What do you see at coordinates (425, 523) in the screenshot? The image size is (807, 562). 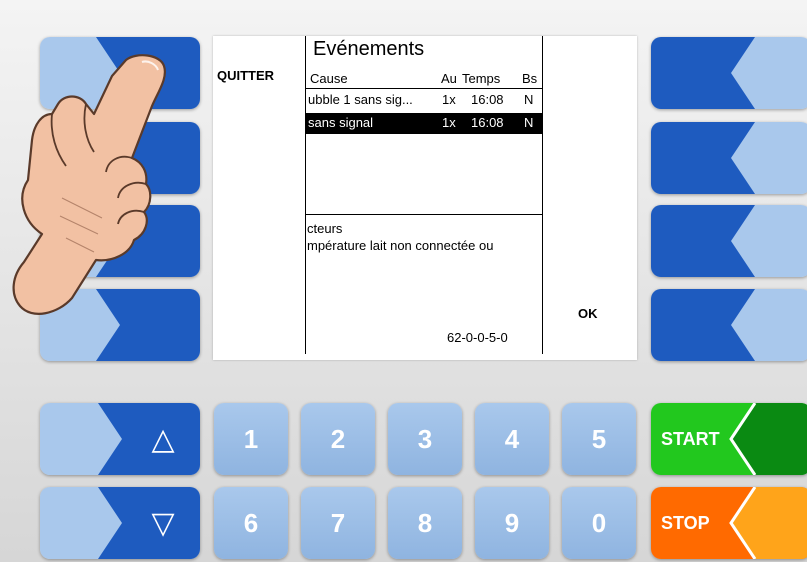 I see `digit-key-8: 8` at bounding box center [425, 523].